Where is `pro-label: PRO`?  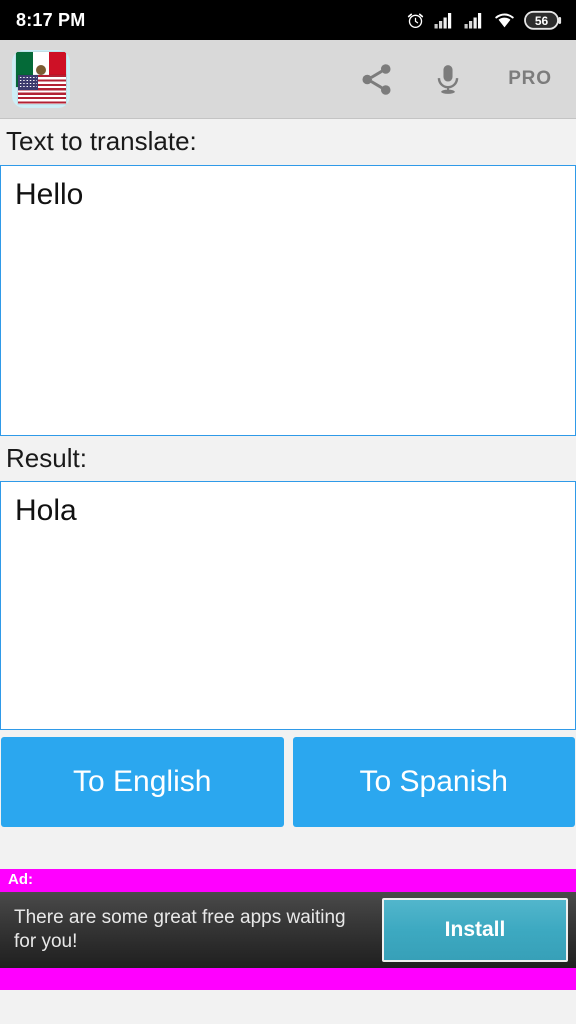
pro-label: PRO is located at coordinates (530, 78).